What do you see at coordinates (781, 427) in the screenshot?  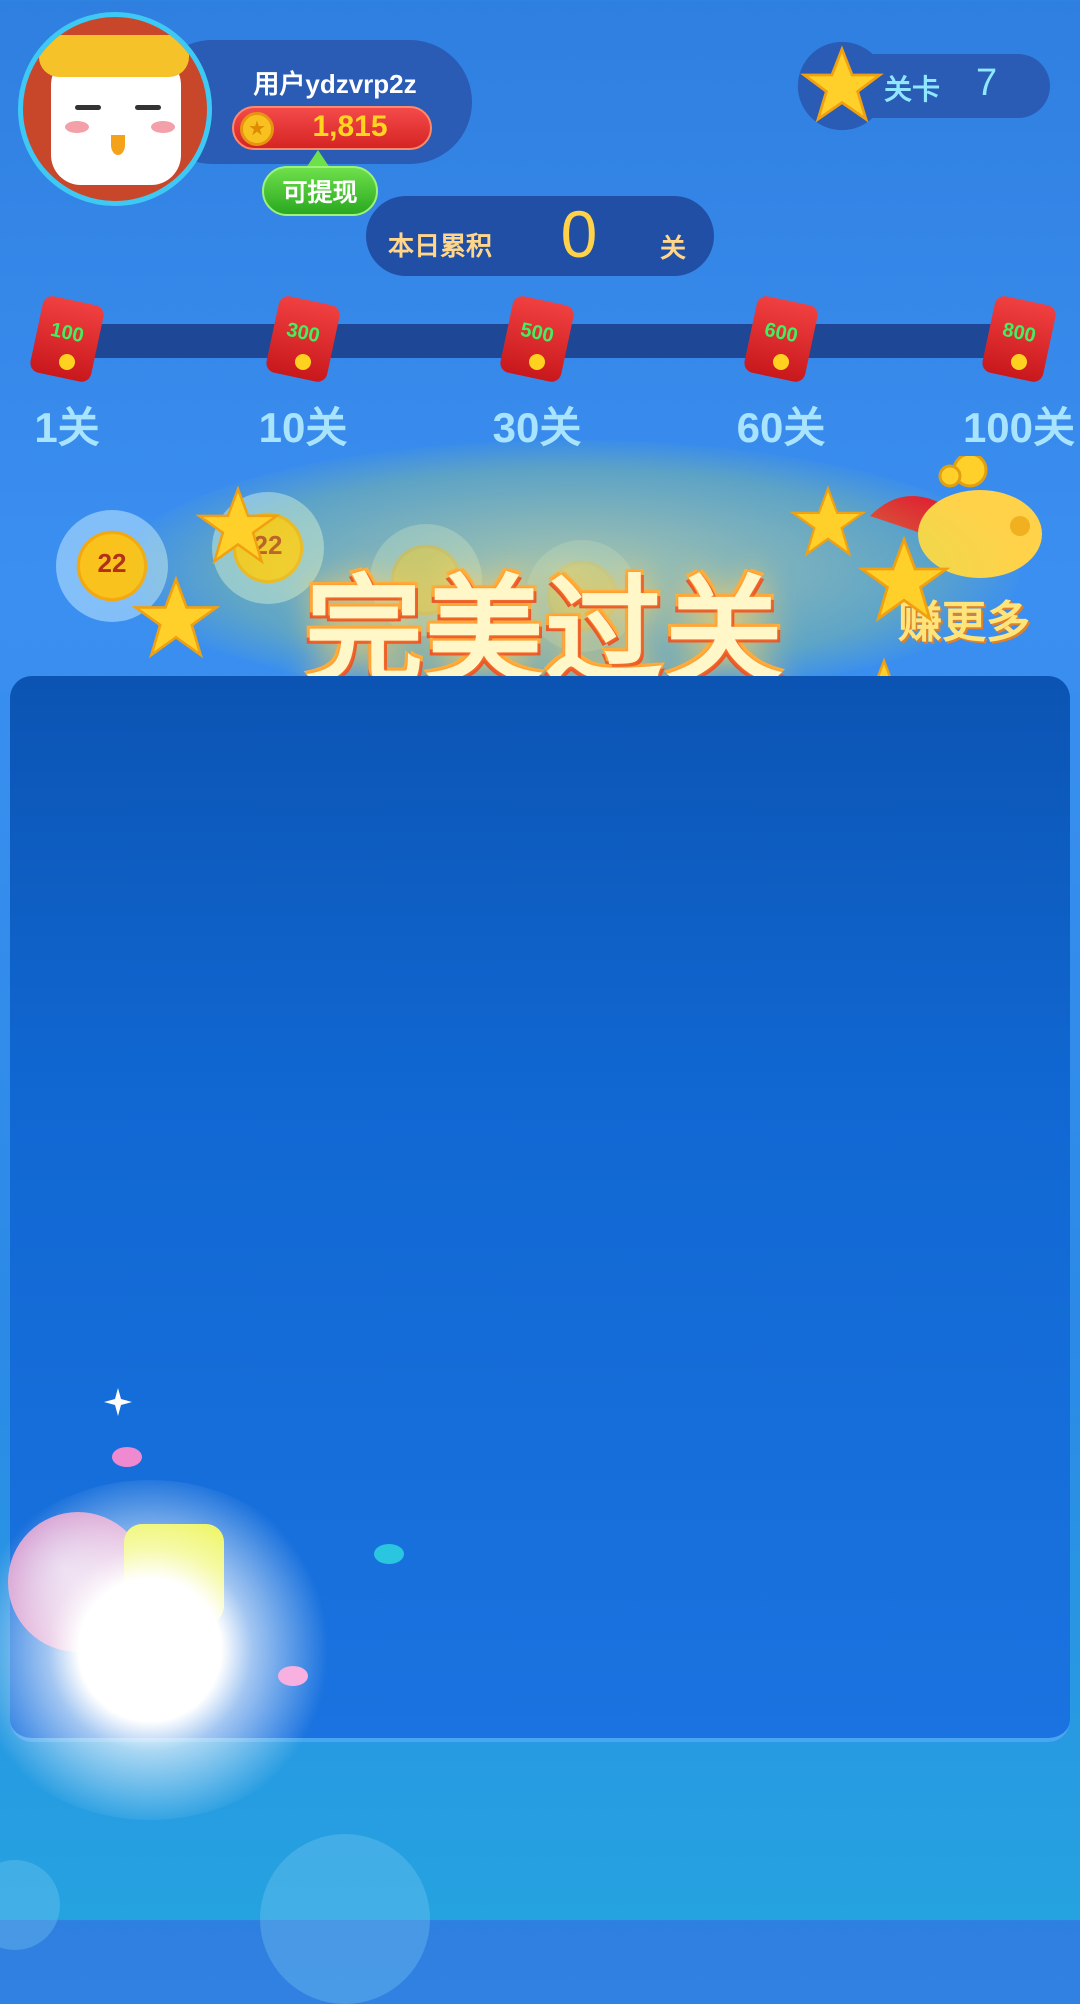 I see `milestone-label: 60关` at bounding box center [781, 427].